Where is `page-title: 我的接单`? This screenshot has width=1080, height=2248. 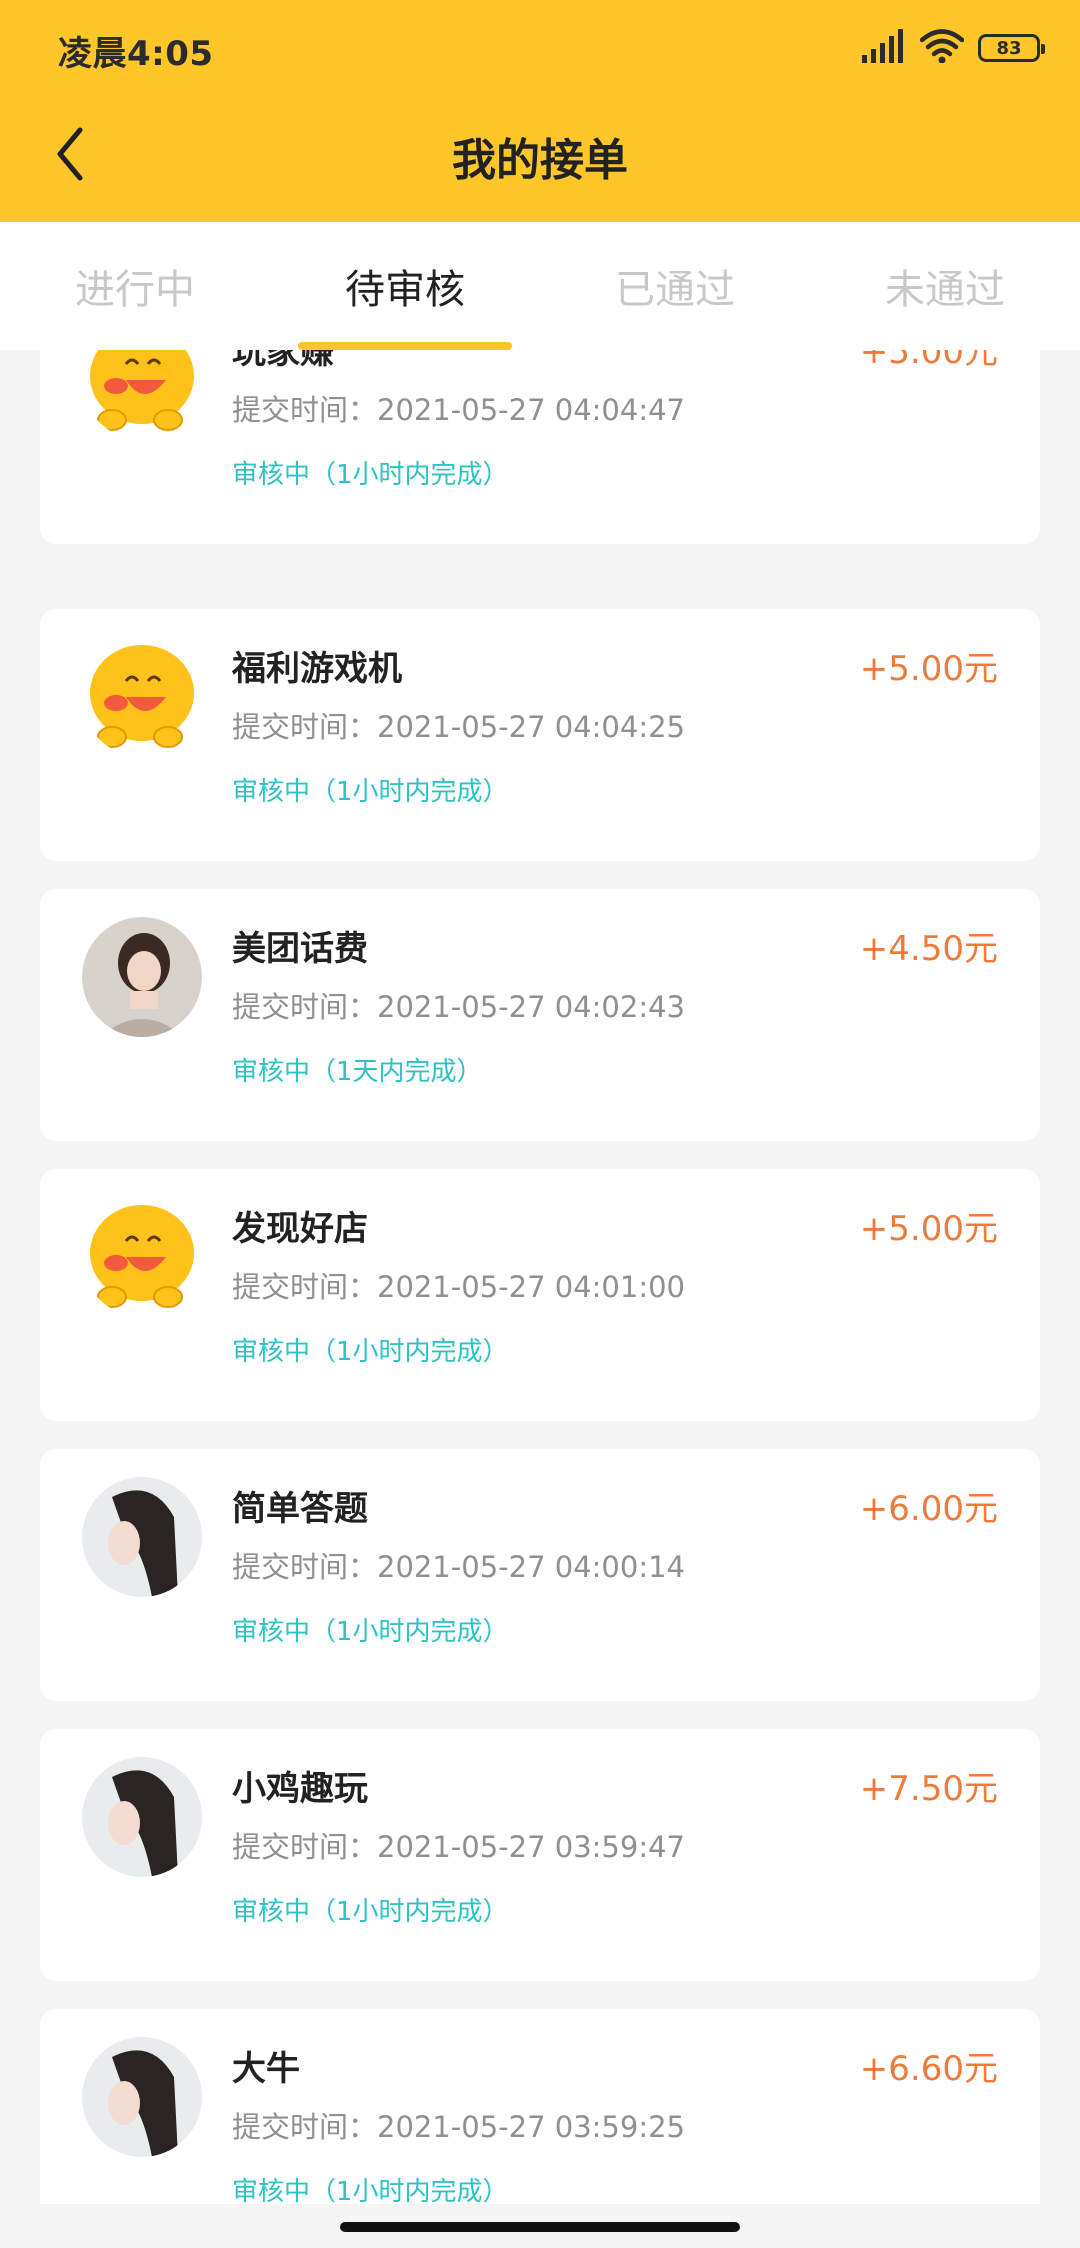
page-title: 我的接单 is located at coordinates (540, 160).